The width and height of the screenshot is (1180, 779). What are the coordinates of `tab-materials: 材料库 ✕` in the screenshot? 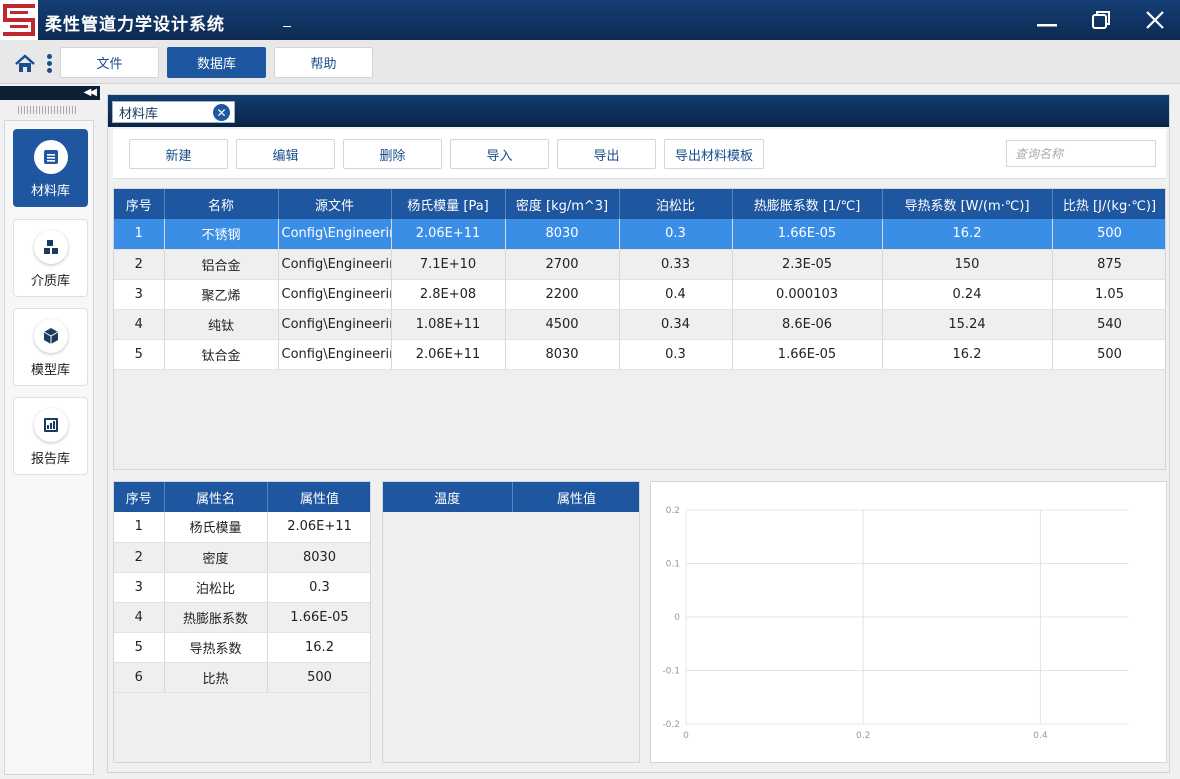 It's located at (173, 112).